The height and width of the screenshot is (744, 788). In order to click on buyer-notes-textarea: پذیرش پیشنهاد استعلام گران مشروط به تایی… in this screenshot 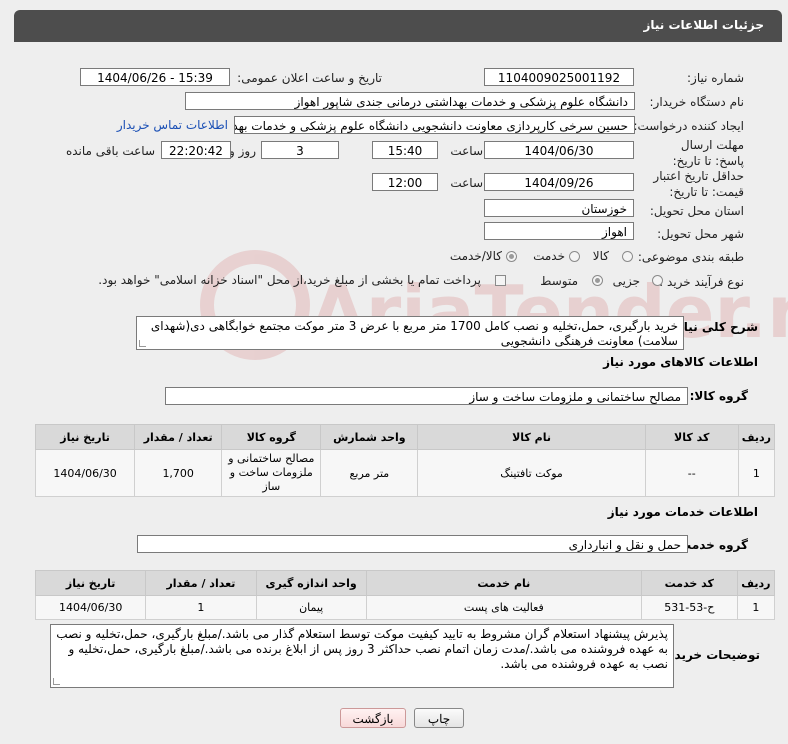, I will do `click(362, 656)`.